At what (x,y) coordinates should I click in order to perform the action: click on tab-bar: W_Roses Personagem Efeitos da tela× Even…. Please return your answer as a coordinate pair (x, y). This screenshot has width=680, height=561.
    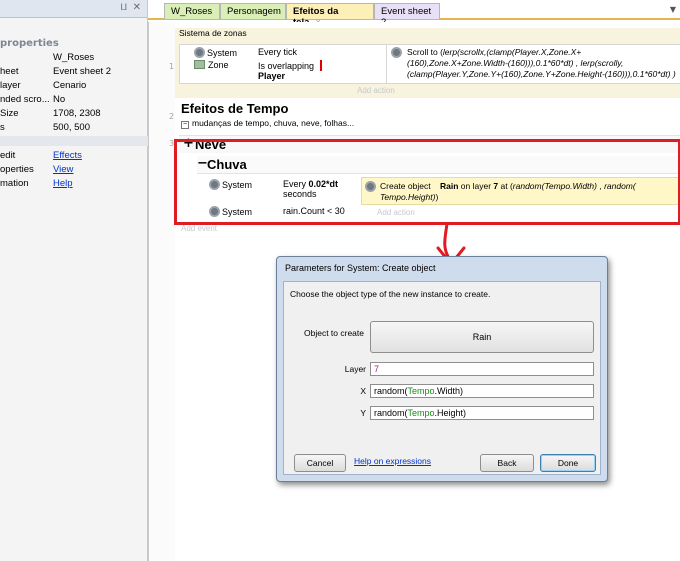
    Looking at the image, I should click on (414, 14).